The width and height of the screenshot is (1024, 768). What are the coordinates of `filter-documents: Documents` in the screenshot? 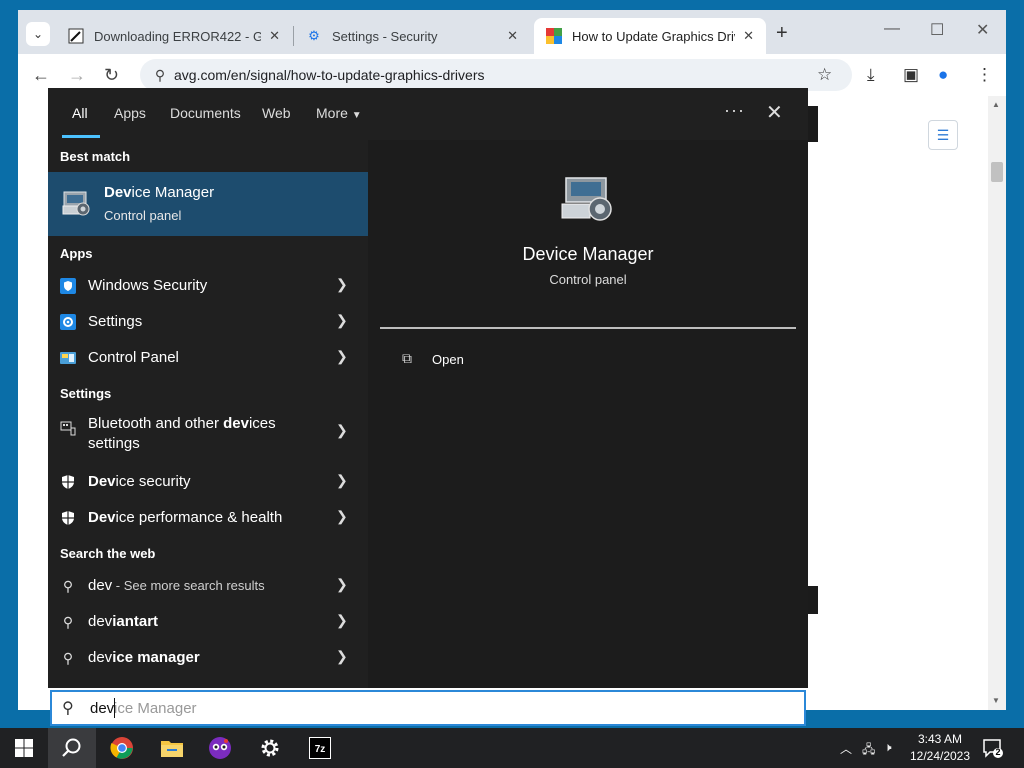 It's located at (205, 113).